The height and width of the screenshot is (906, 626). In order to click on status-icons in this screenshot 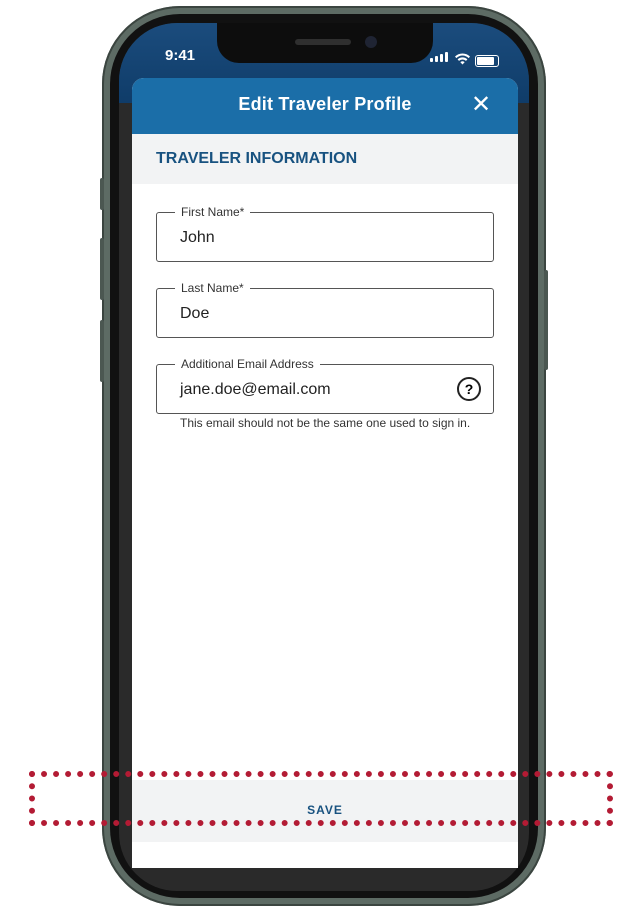, I will do `click(464, 58)`.